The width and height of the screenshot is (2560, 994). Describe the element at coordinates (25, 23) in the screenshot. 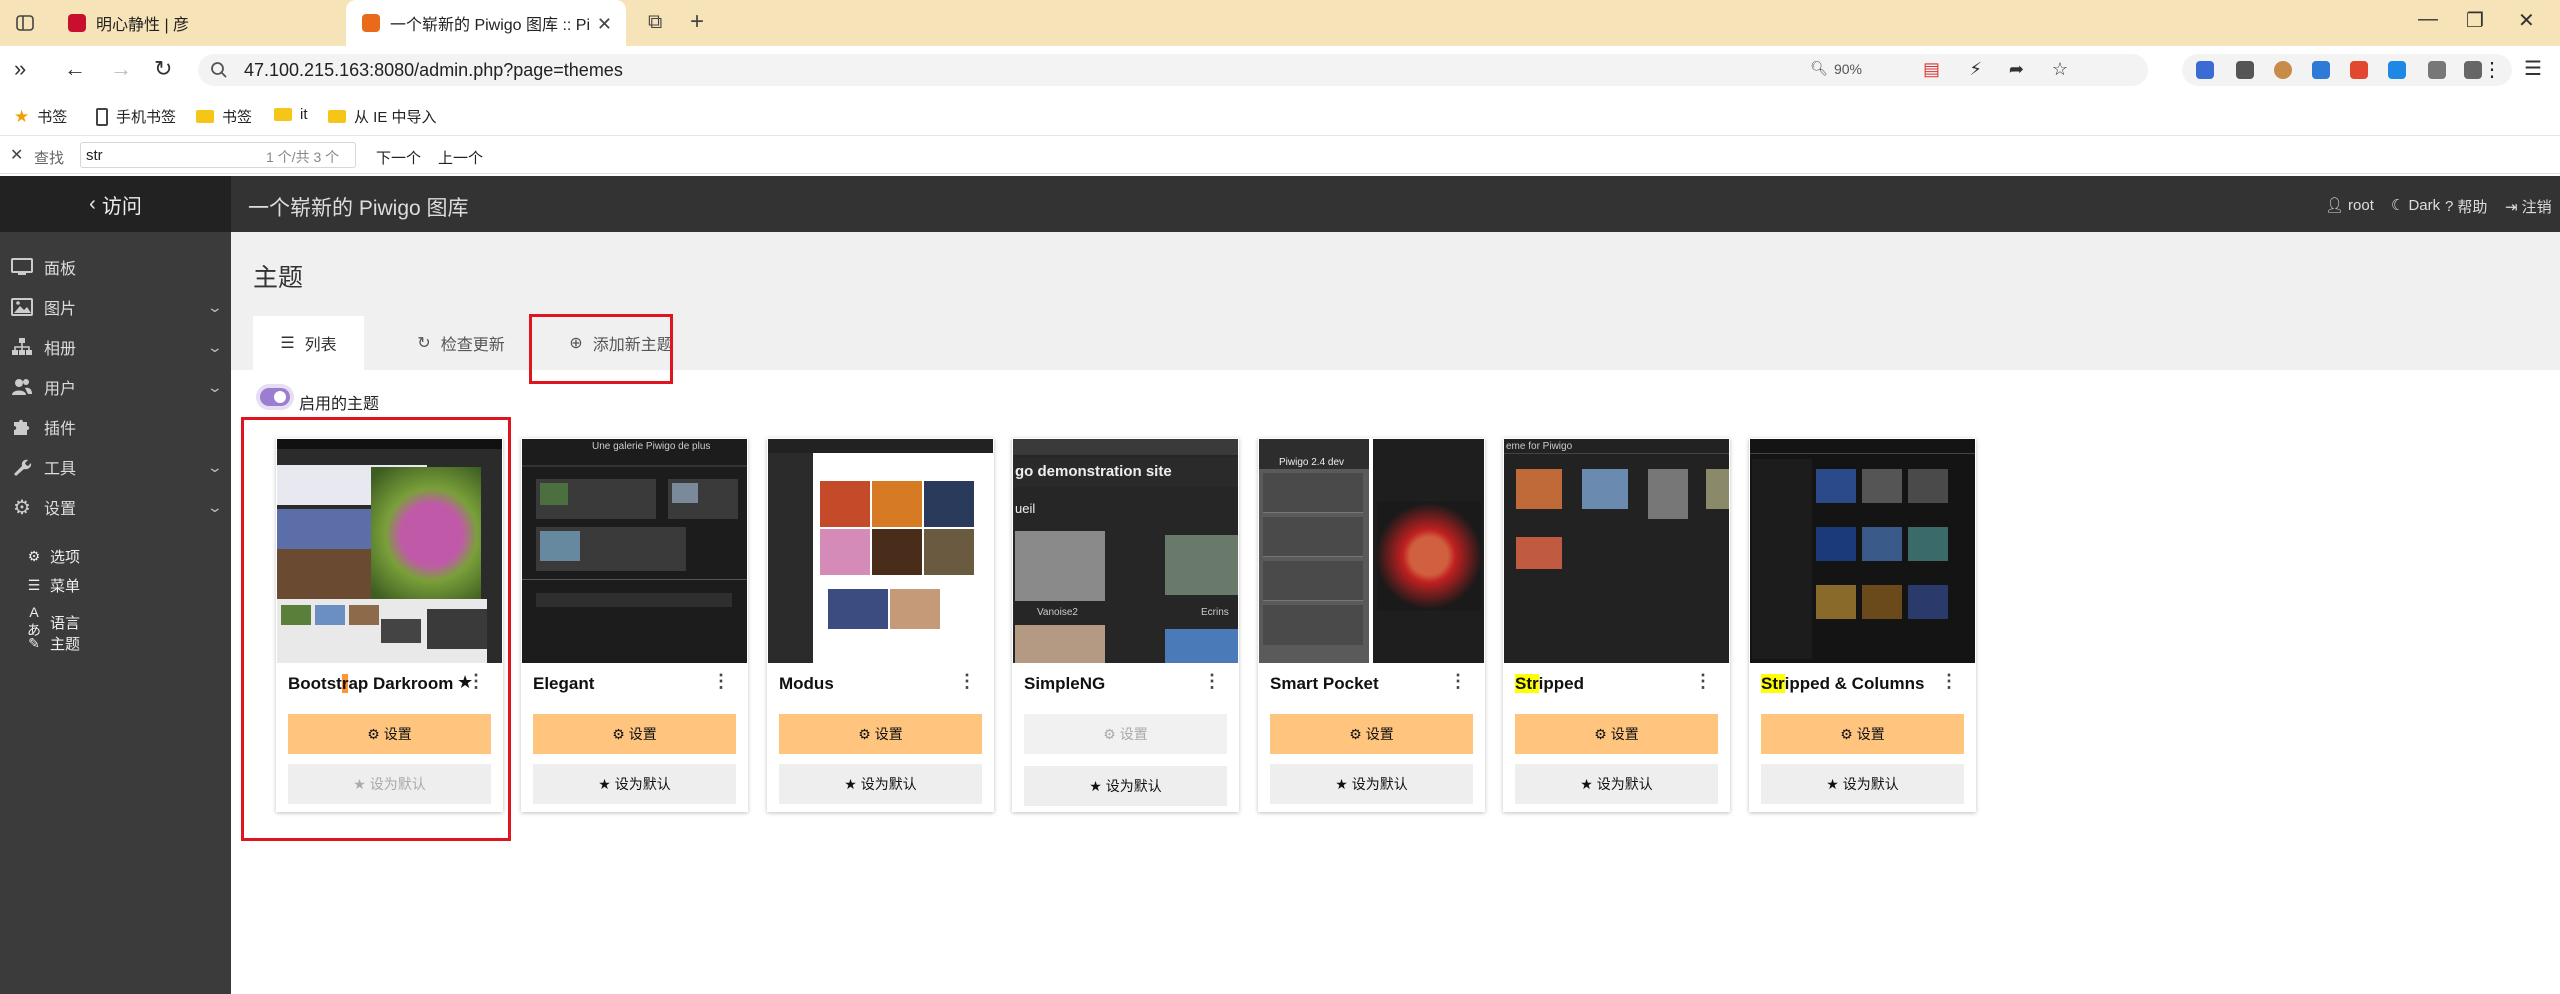

I see `sidebar-toggle-icon` at that location.